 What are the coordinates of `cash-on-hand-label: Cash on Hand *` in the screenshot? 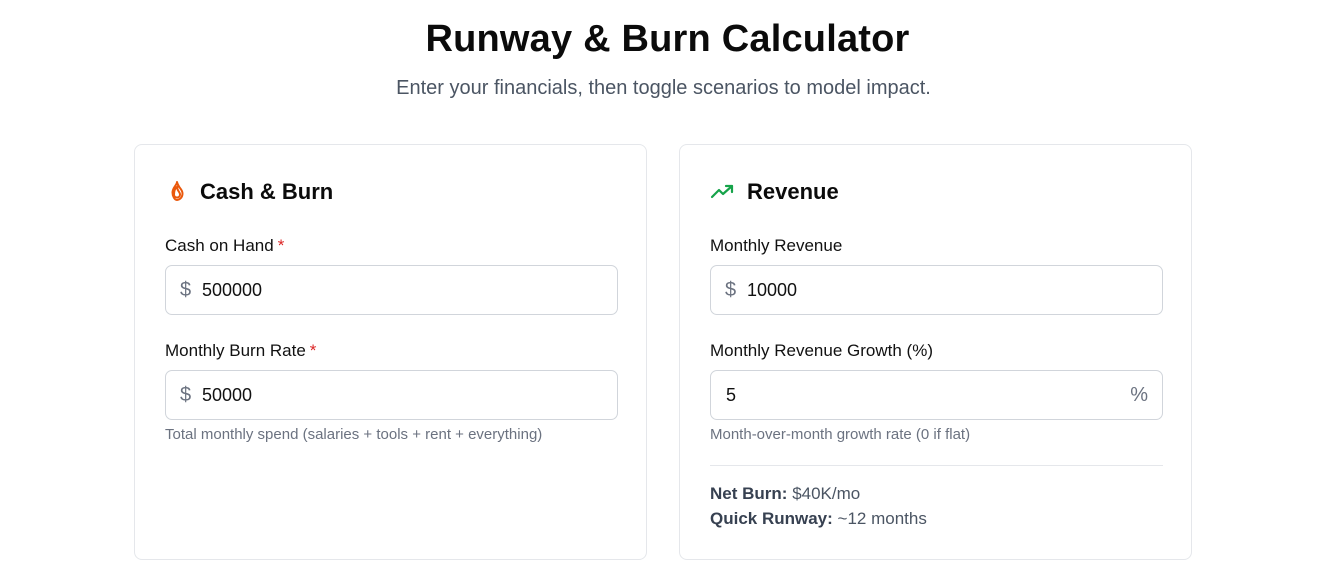 It's located at (224, 246).